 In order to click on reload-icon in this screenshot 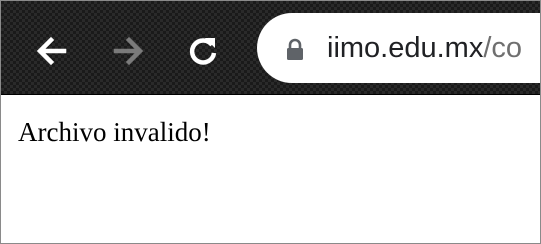, I will do `click(203, 51)`.